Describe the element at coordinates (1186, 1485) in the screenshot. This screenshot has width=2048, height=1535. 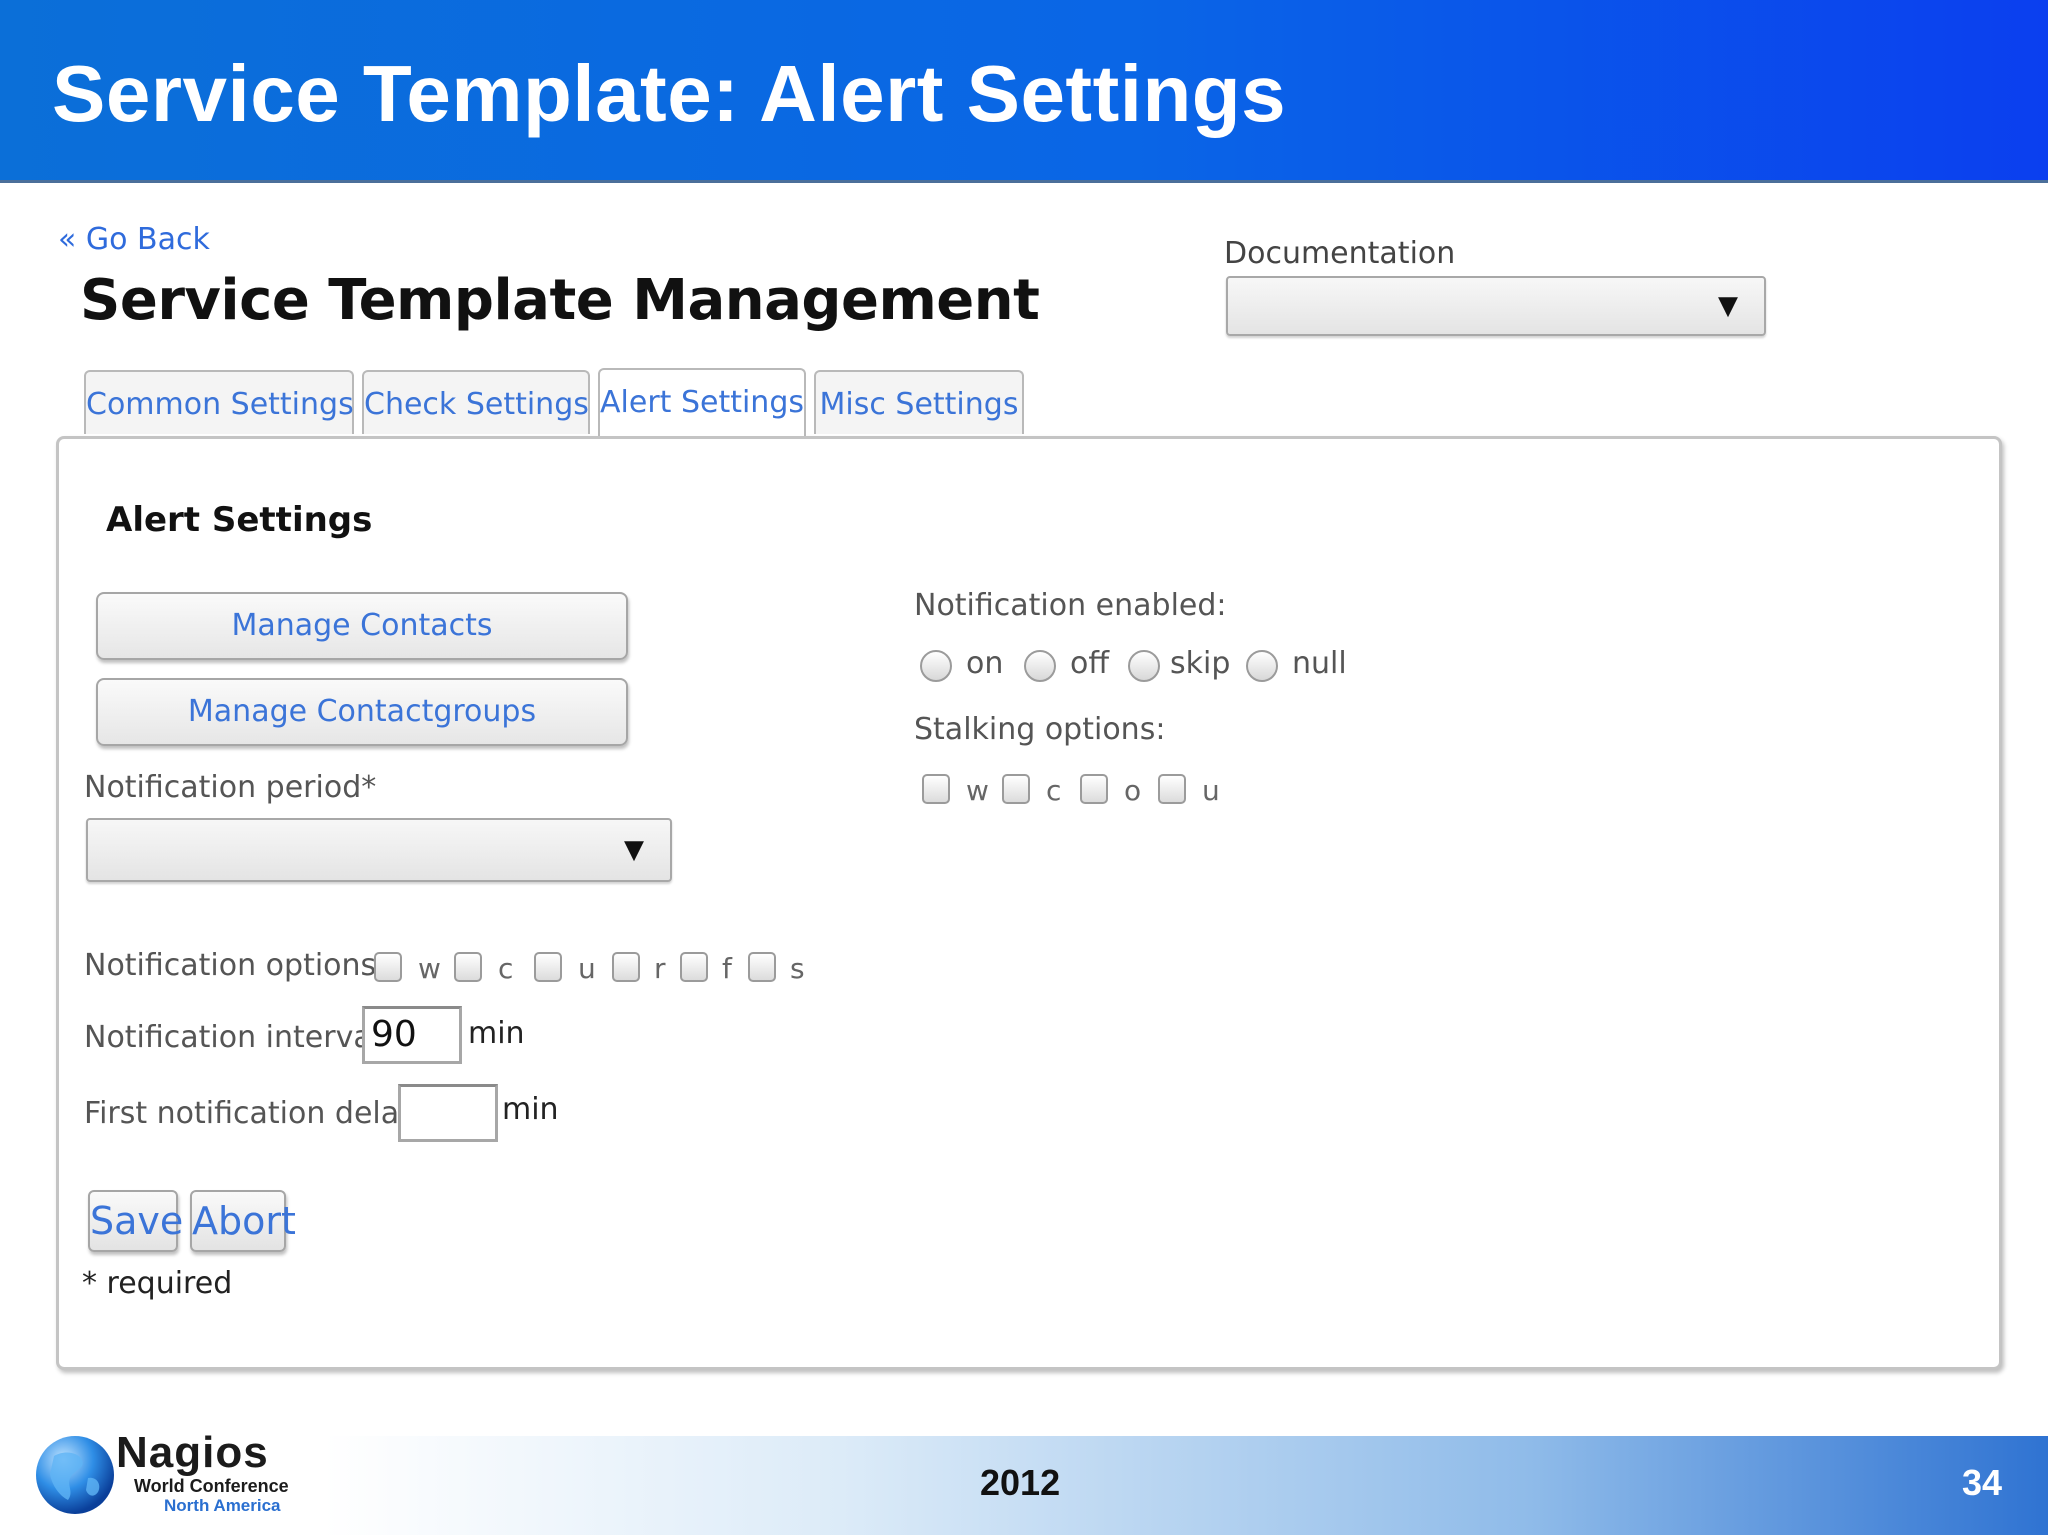
I see `slide-footer-bar` at that location.